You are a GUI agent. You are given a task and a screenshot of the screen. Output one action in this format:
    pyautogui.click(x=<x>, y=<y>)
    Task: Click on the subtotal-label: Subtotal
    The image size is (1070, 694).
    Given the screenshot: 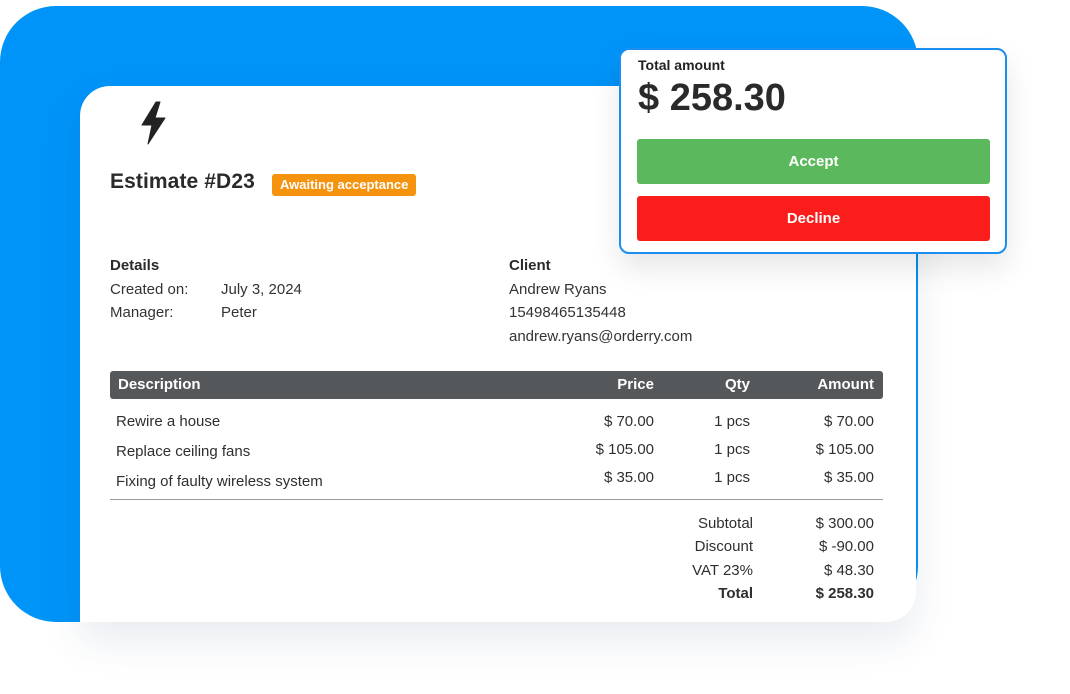 What is the action you would take?
    pyautogui.click(x=725, y=523)
    